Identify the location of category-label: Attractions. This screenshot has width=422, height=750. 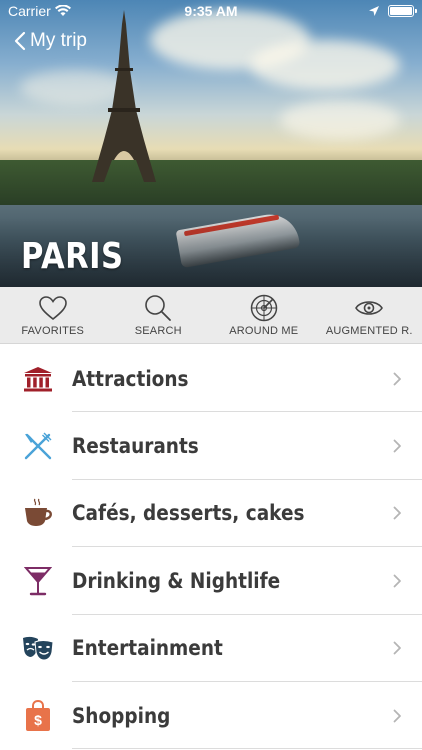
(130, 378).